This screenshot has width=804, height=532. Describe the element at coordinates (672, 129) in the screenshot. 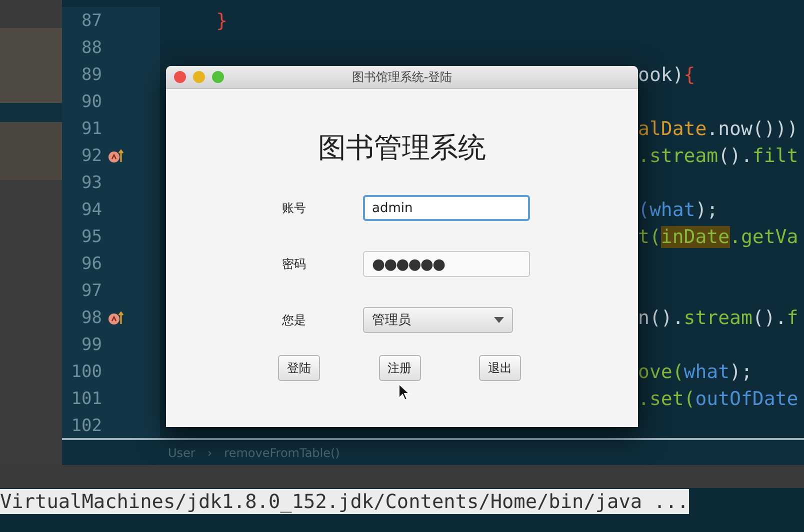

I see `code-text: alDate` at that location.